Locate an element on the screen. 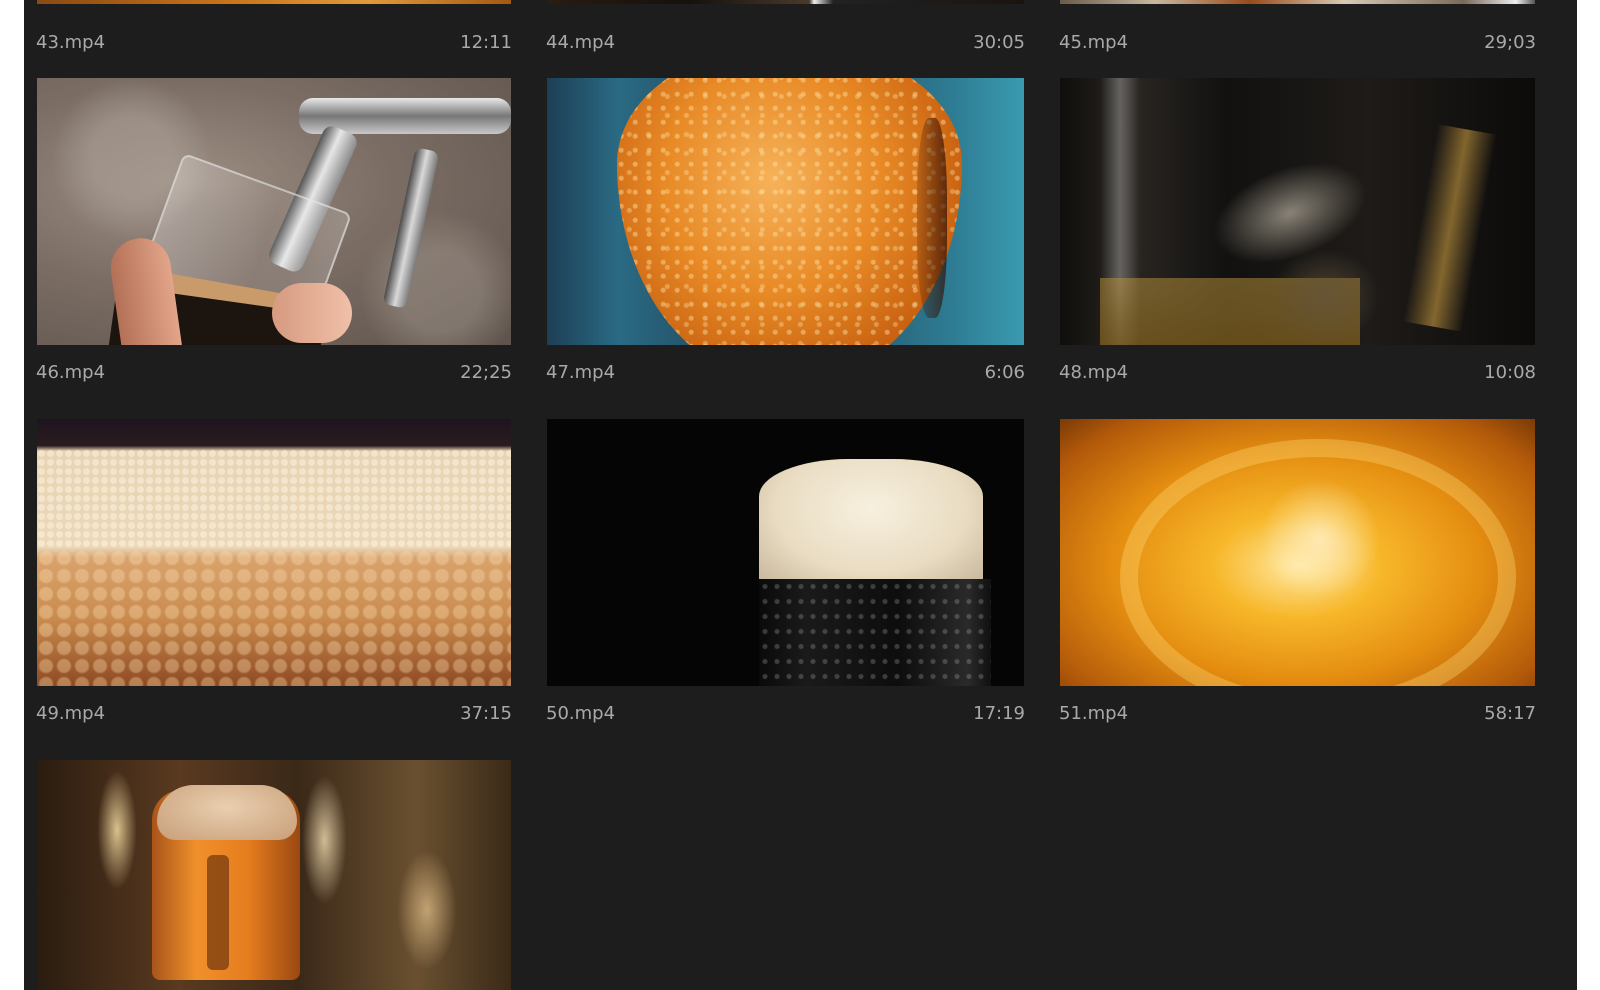  clip-tile: 48.mp4 10:08 is located at coordinates (1297, 230).